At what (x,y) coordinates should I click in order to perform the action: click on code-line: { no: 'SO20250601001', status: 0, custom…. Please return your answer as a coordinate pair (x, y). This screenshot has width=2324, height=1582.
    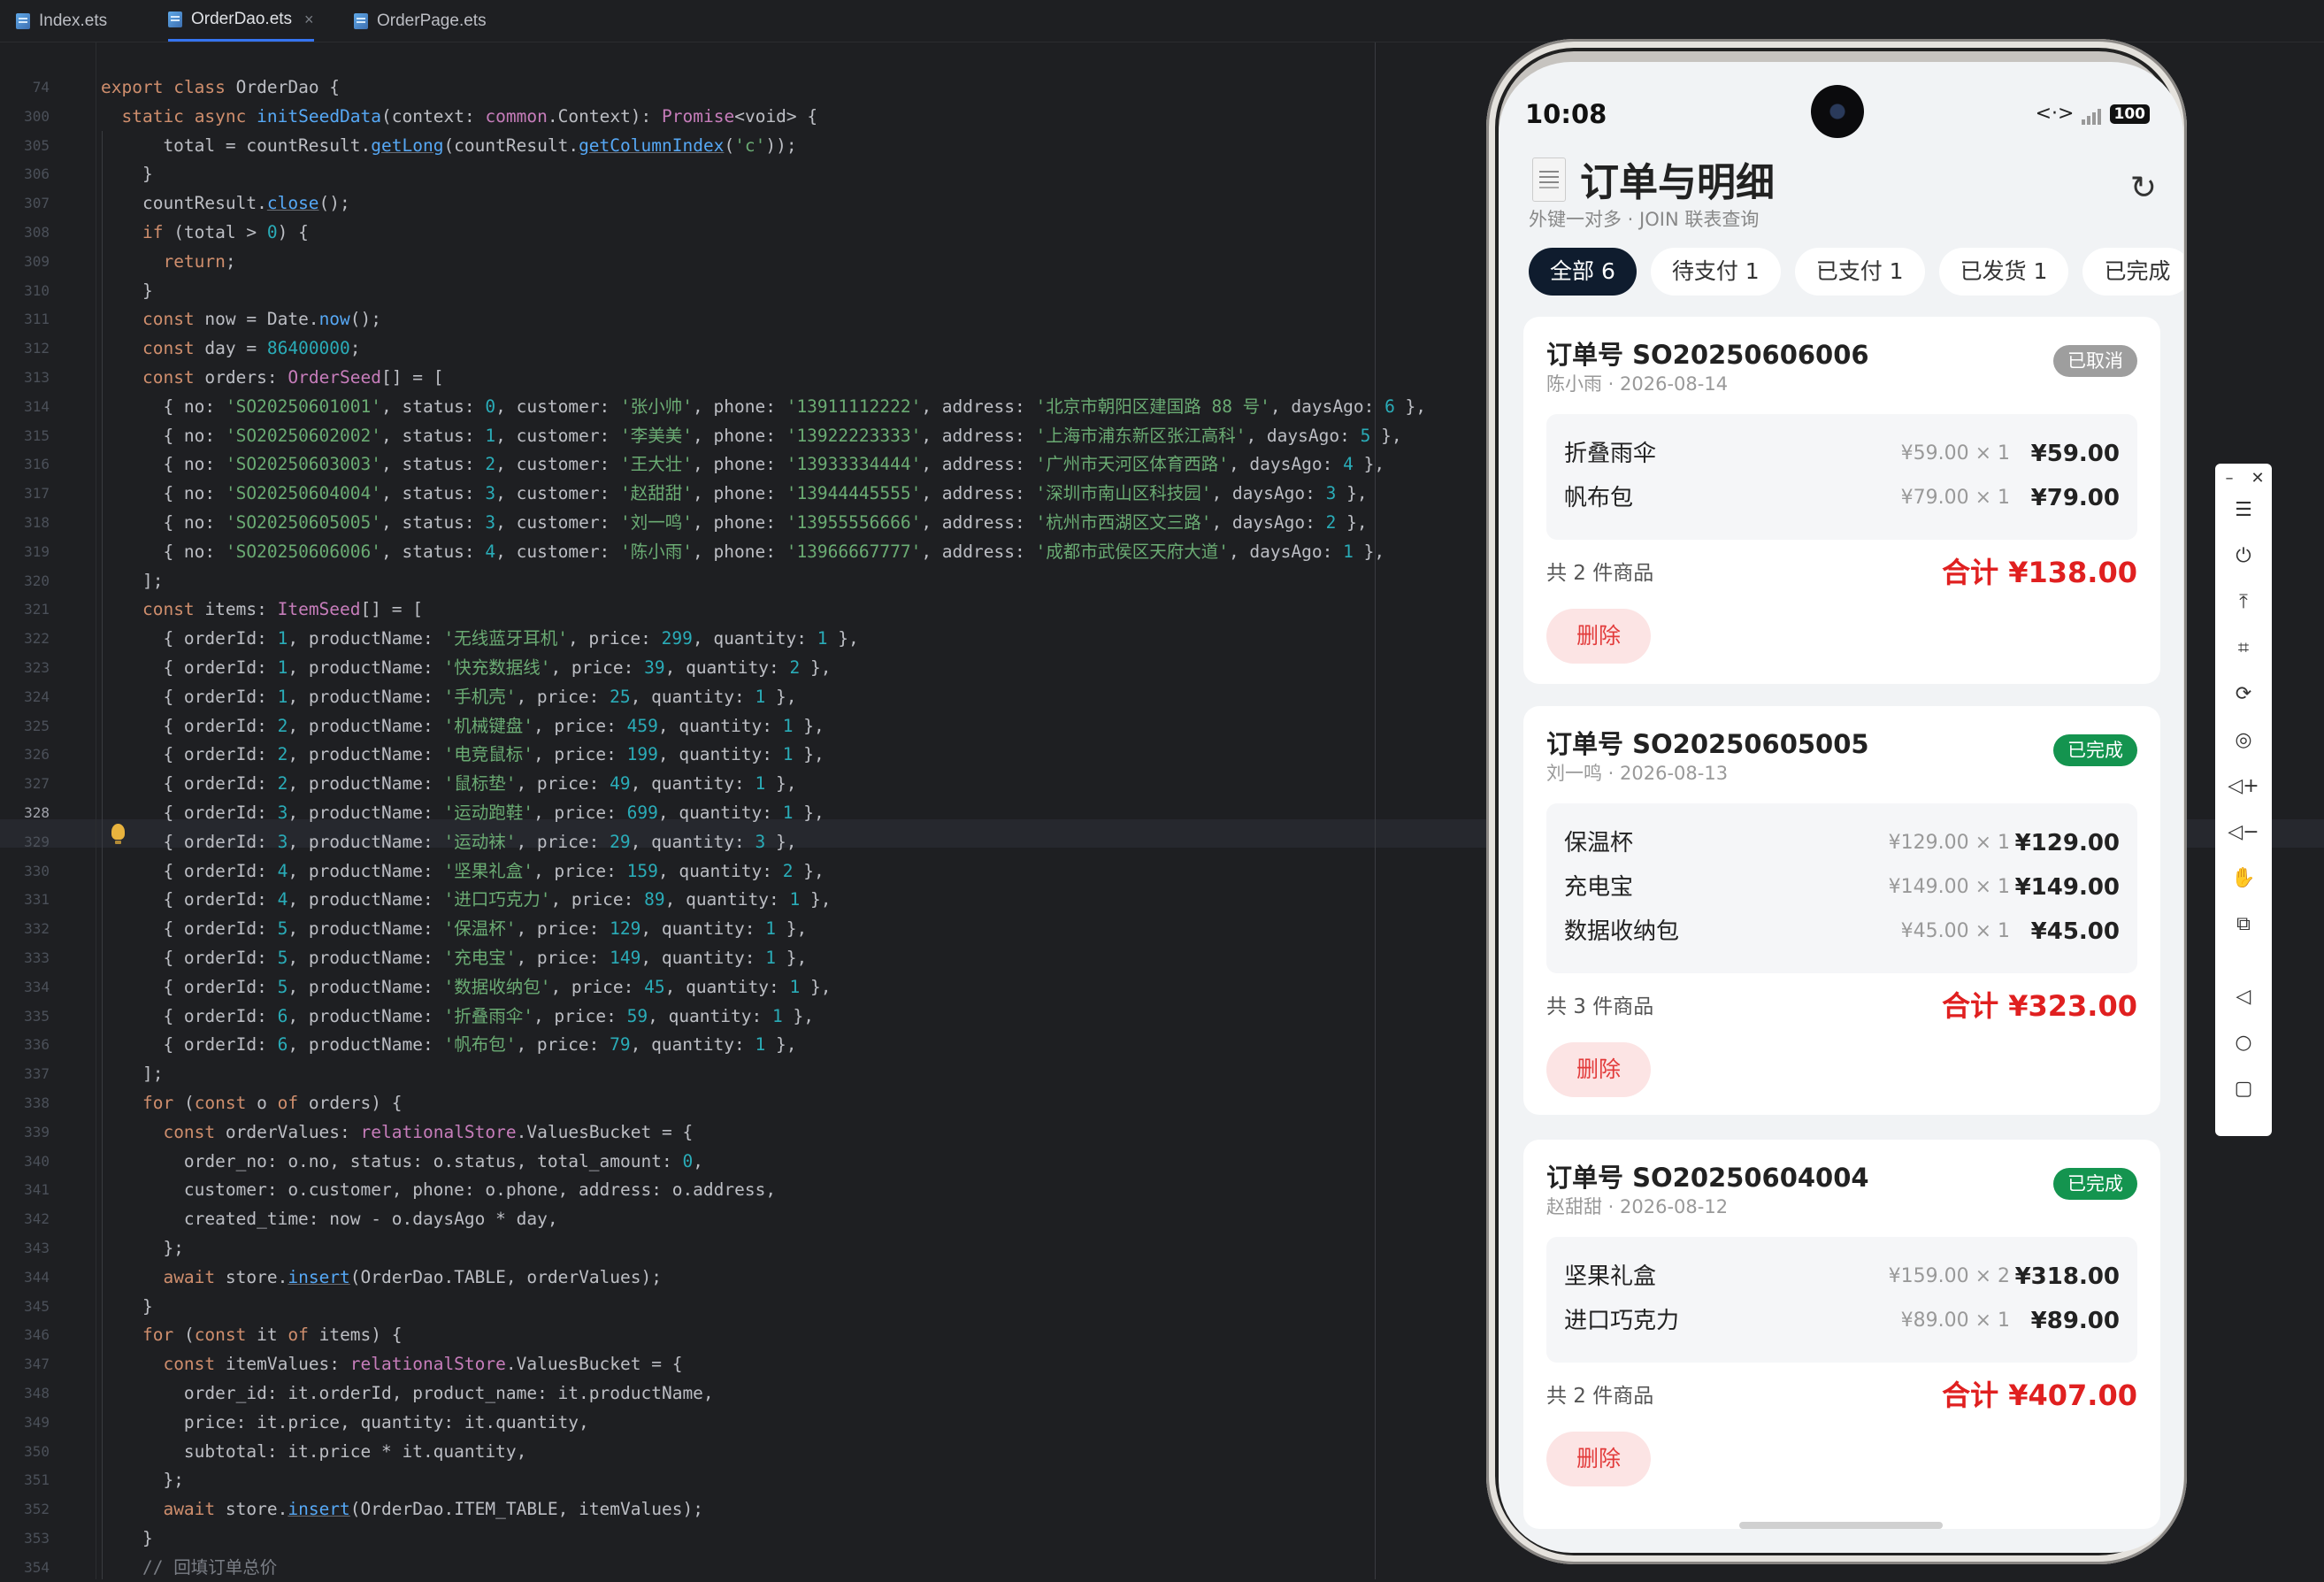
    Looking at the image, I should click on (763, 407).